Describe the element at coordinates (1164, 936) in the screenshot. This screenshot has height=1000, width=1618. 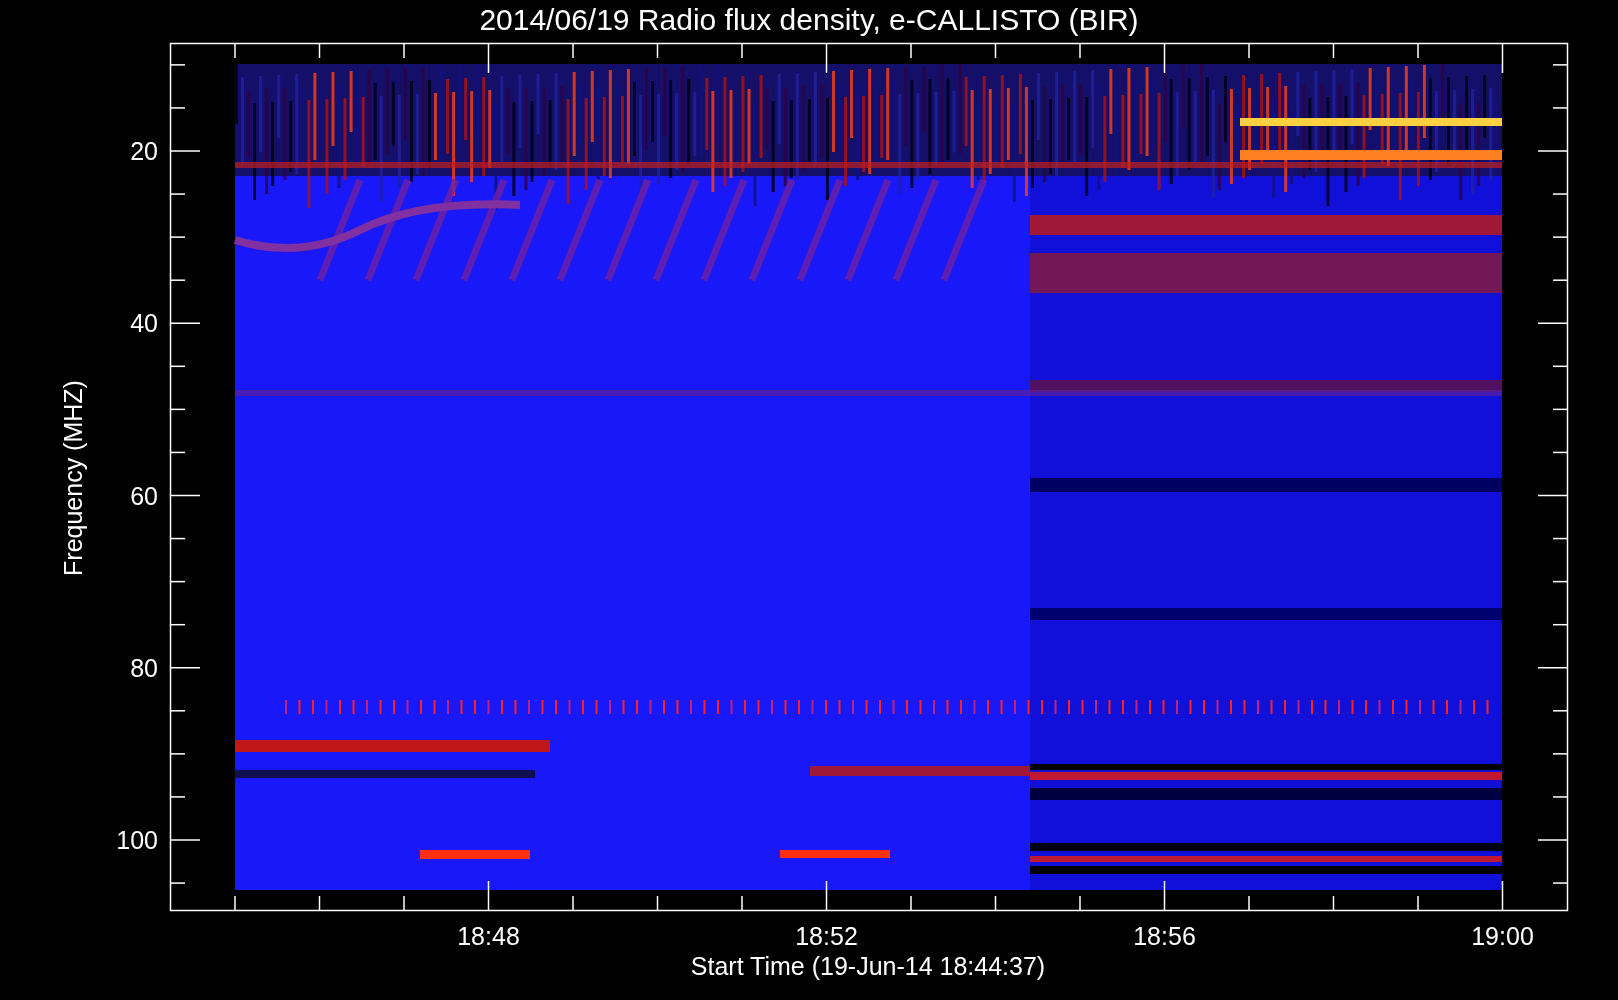
I see `x-tick-label: 18:56` at that location.